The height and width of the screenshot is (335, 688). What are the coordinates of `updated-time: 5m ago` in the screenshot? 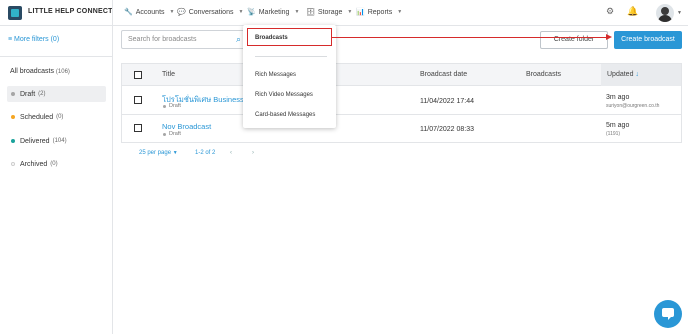 It's located at (618, 125).